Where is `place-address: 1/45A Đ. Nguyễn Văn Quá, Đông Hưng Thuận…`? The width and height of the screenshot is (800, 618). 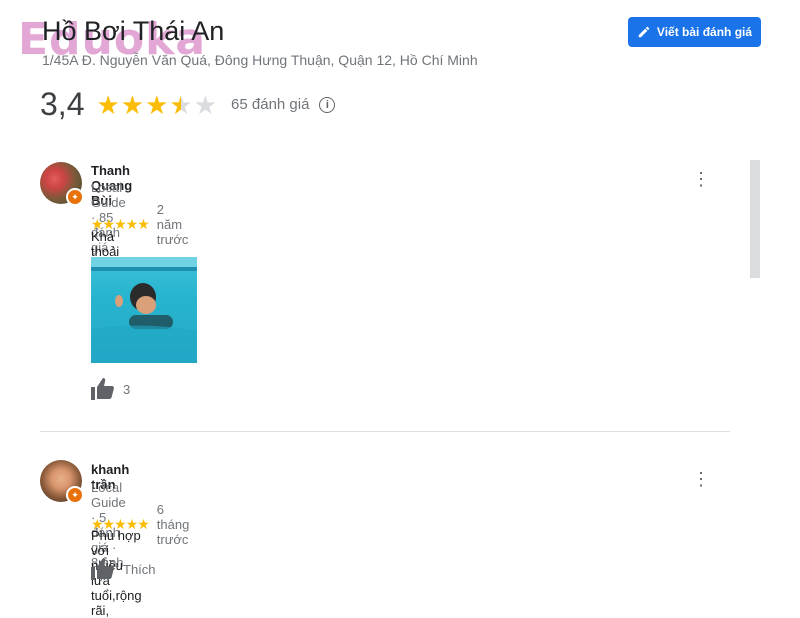
place-address: 1/45A Đ. Nguyễn Văn Quá, Đông Hưng Thuận… is located at coordinates (260, 60).